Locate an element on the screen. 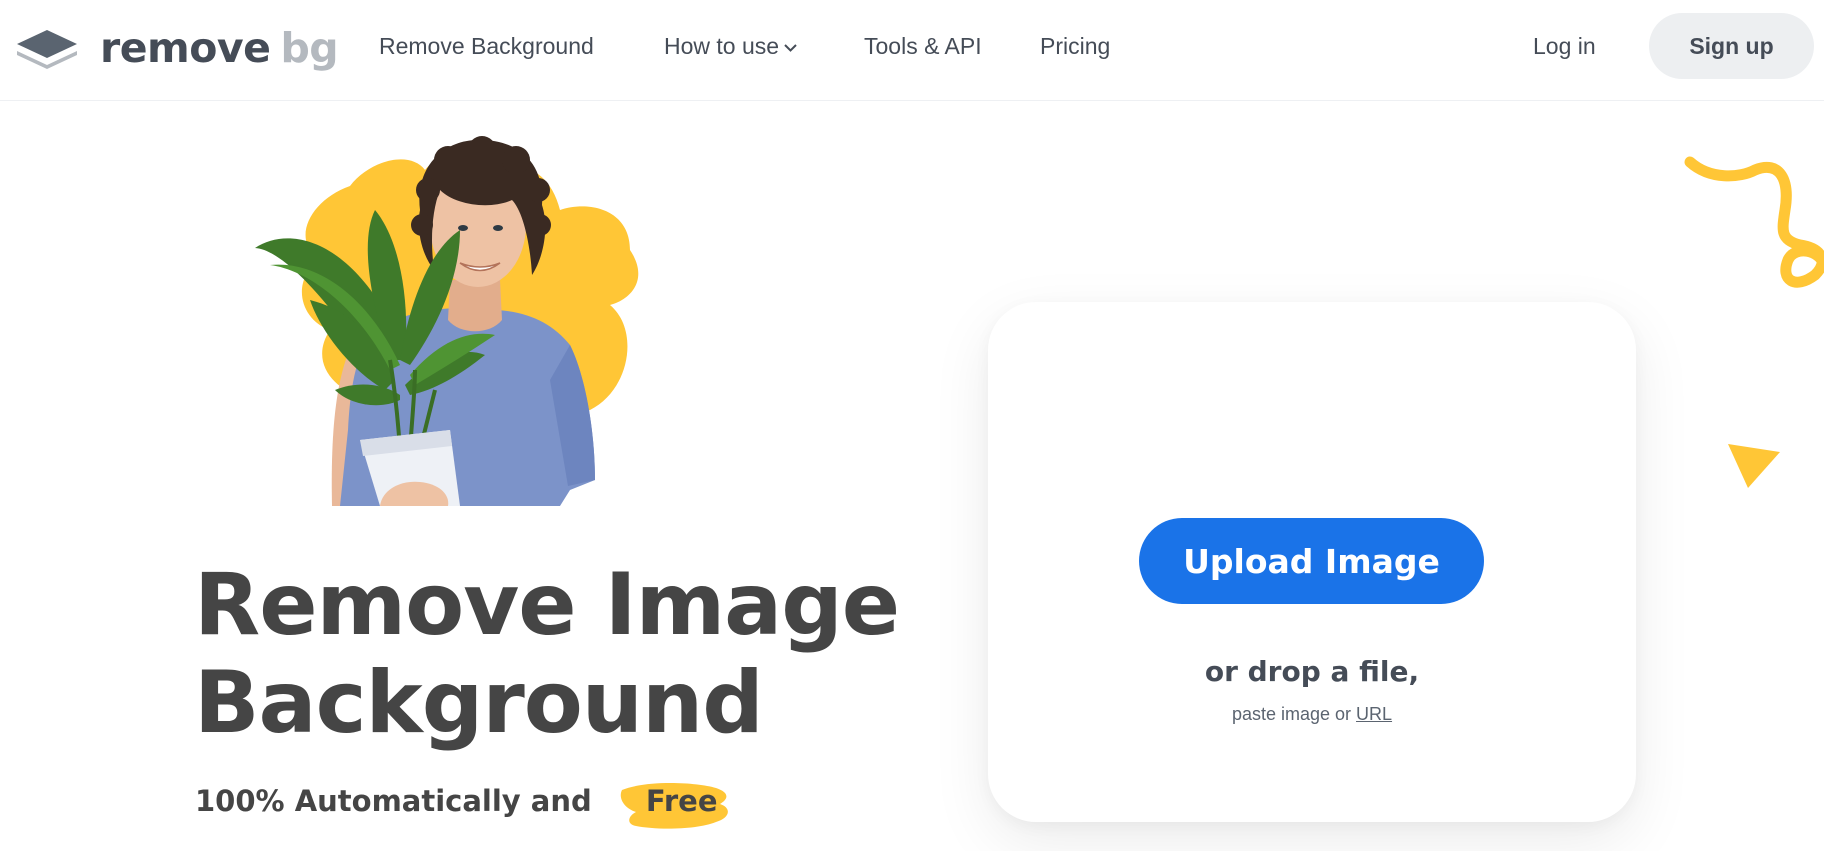 Image resolution: width=1824 pixels, height=851 pixels. paste-instructions: paste image or URL is located at coordinates (1312, 714).